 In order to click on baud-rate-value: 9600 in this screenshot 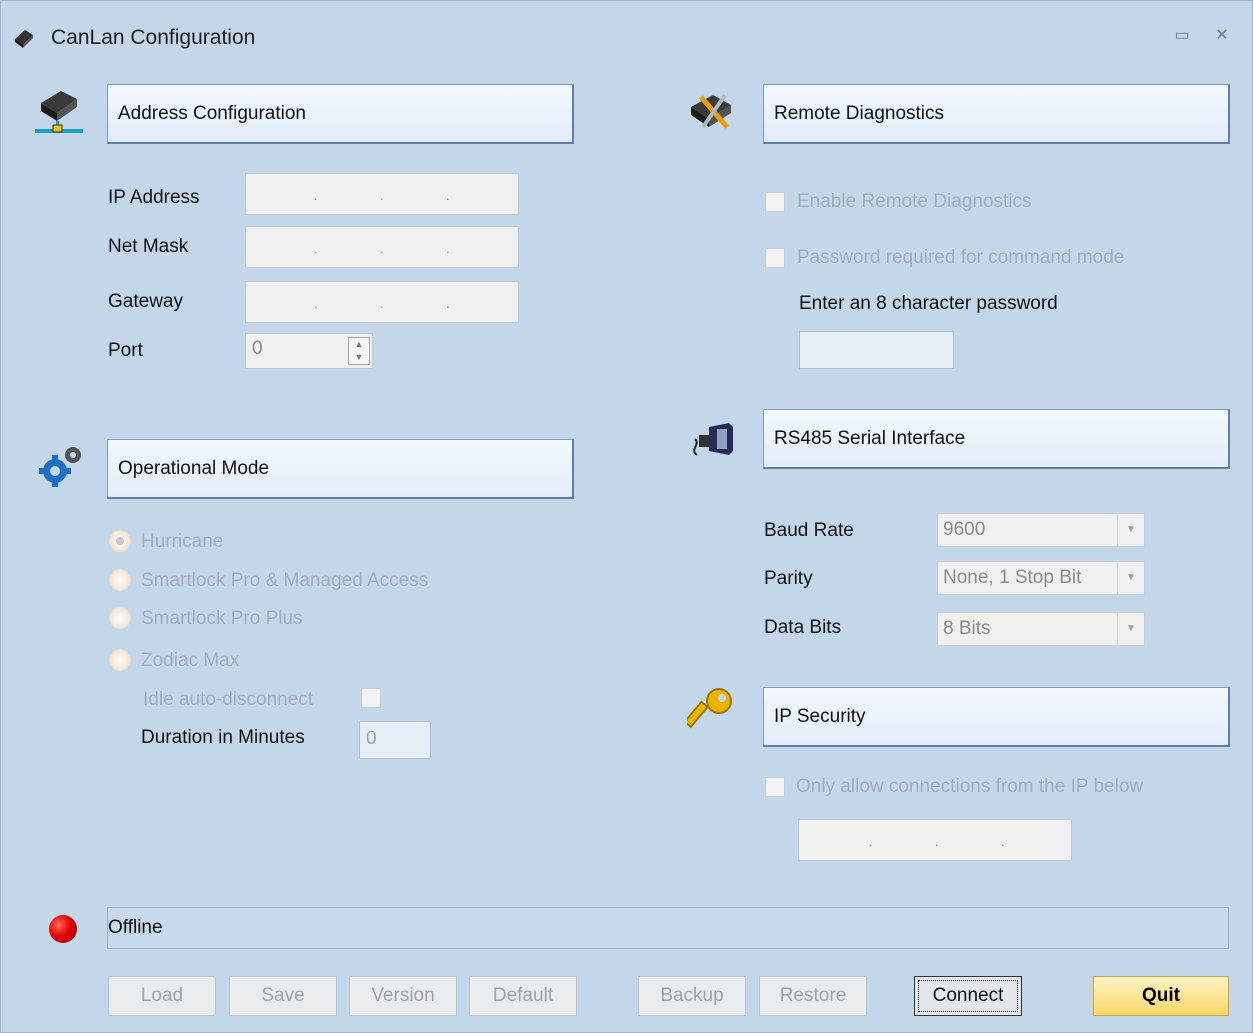, I will do `click(964, 529)`.